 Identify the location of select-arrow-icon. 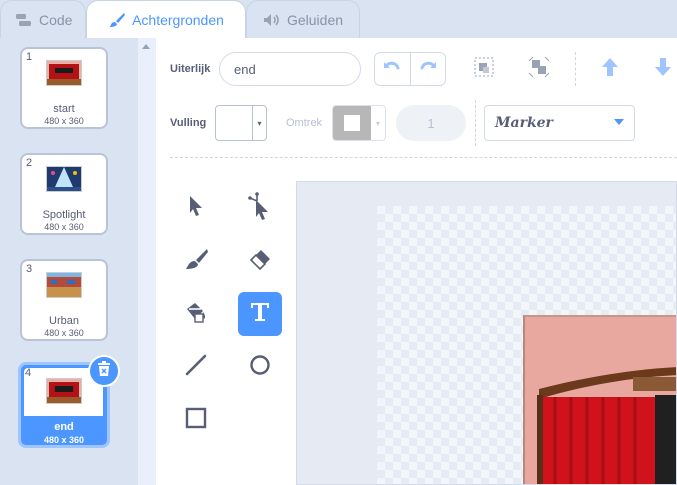
(196, 208).